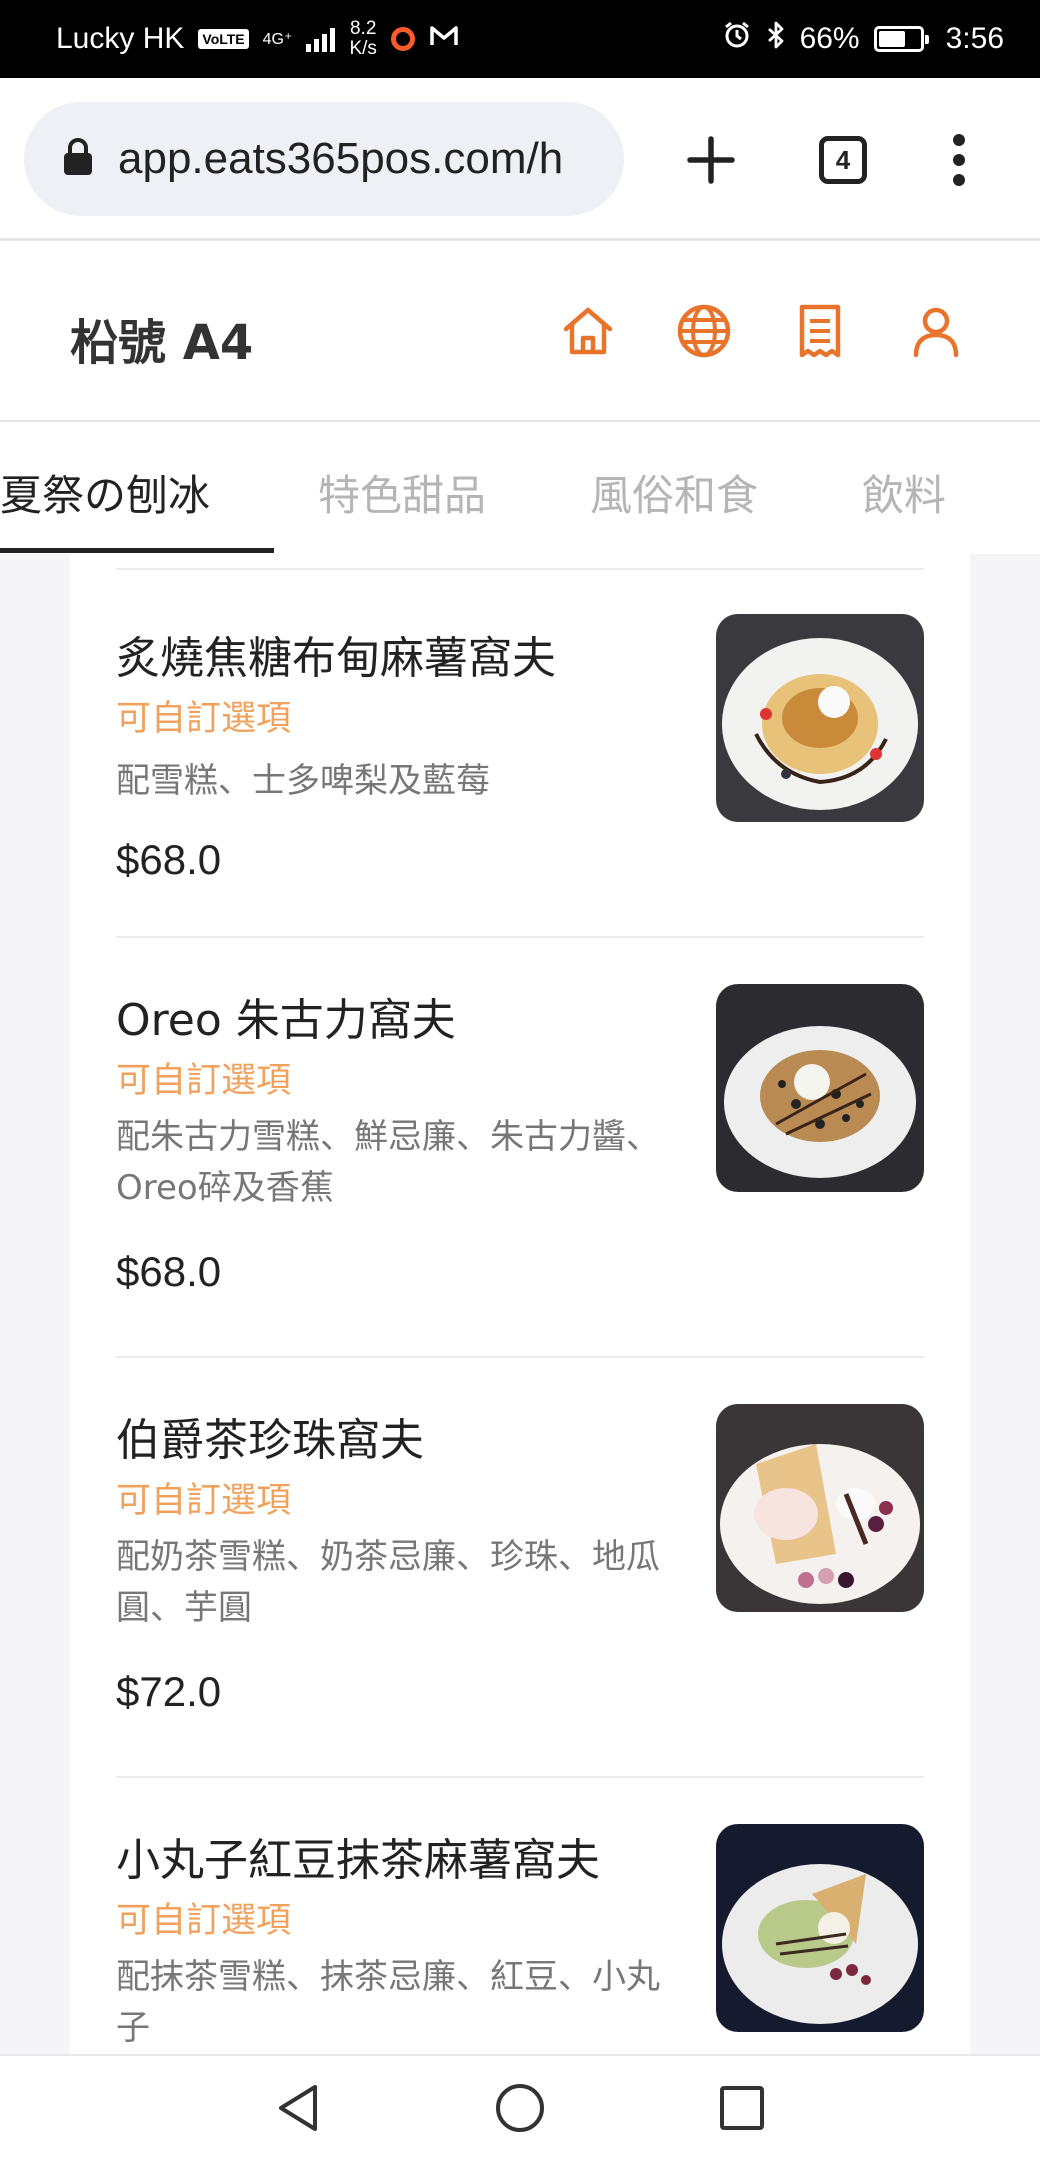 This screenshot has width=1040, height=2160. I want to click on item-description: 配雪糕、士多啤梨及藍莓, so click(303, 781).